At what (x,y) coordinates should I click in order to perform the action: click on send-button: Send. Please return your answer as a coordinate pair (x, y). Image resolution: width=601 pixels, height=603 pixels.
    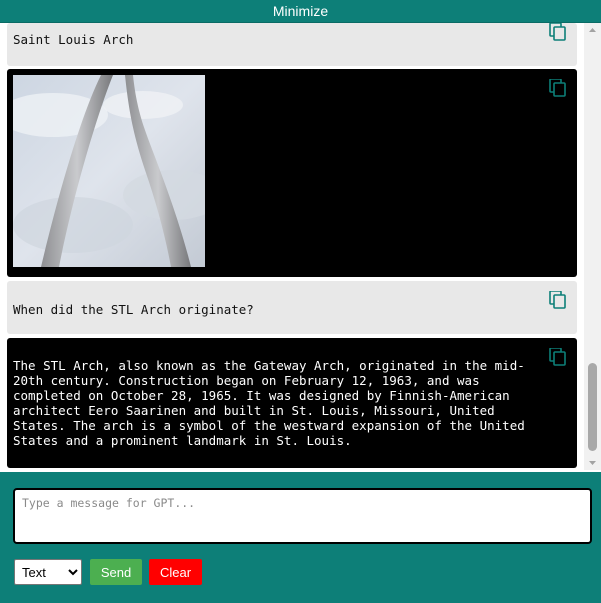
    Looking at the image, I should click on (116, 572).